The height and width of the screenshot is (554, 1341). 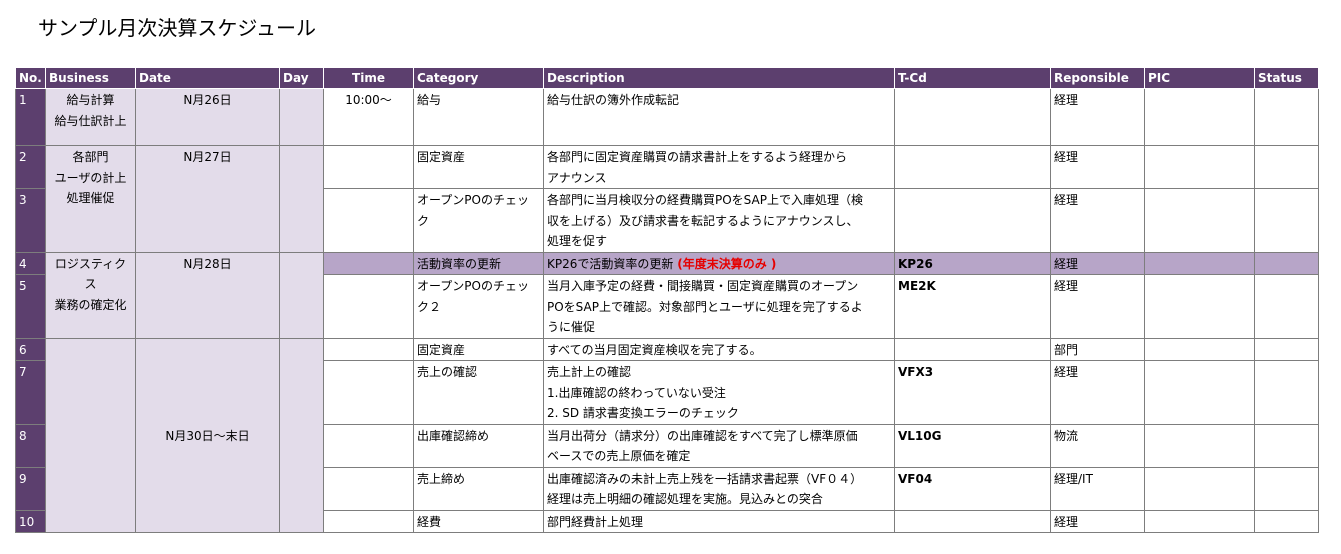 I want to click on category-cell: 活動資率の更新, so click(x=478, y=263).